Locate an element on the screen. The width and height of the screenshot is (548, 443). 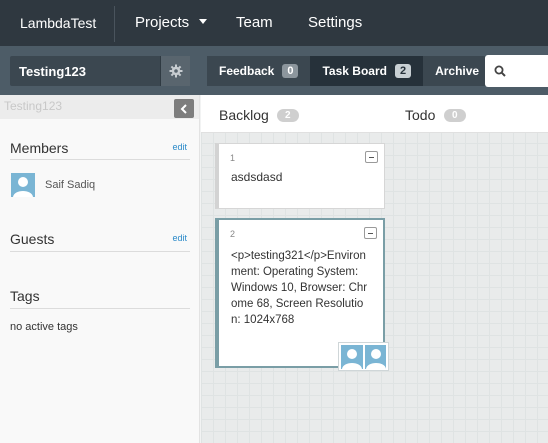
collapse-sidebar-button is located at coordinates (184, 108).